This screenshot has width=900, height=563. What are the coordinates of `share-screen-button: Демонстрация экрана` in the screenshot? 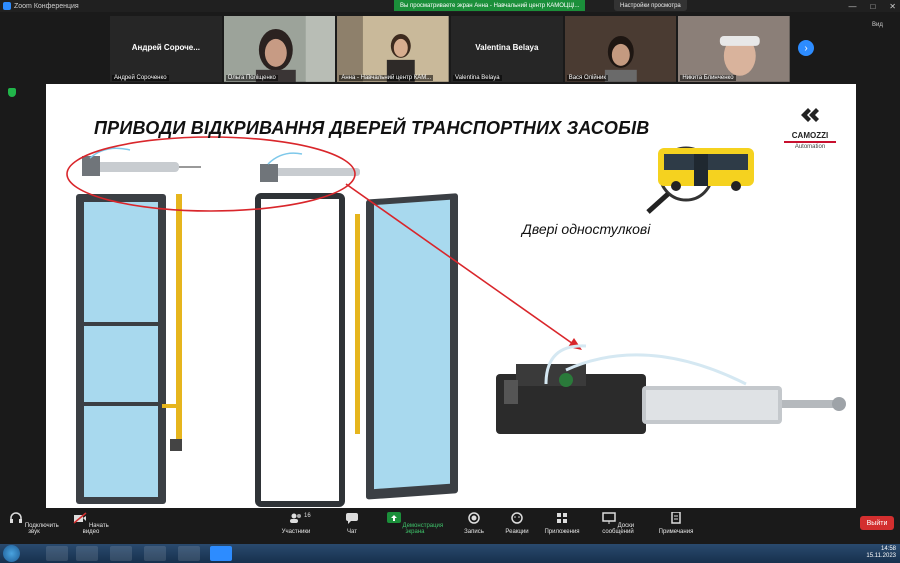 It's located at (415, 523).